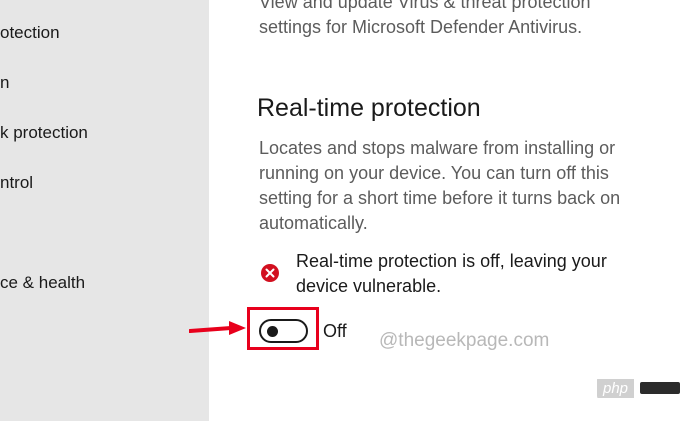  What do you see at coordinates (44, 133) in the screenshot?
I see `sidebar-item-network-protection: k protection` at bounding box center [44, 133].